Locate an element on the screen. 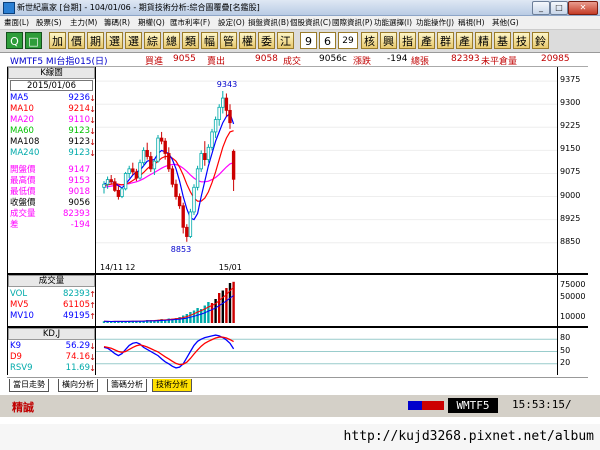 This screenshot has height=450, width=600. kd-arrow: ↓ is located at coordinates (92, 346).